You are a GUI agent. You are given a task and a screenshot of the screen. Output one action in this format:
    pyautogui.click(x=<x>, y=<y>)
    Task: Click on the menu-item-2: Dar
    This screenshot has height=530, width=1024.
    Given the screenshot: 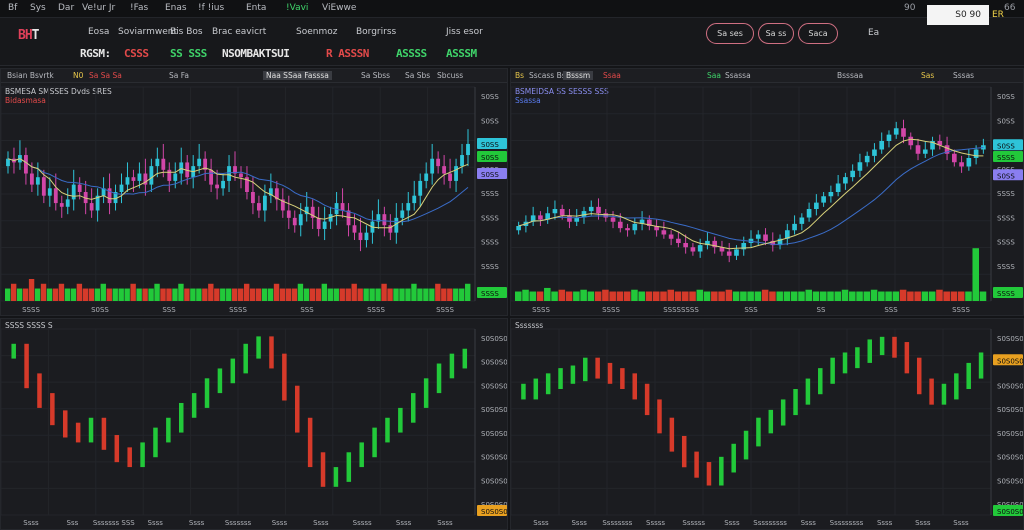 What is the action you would take?
    pyautogui.click(x=66, y=8)
    